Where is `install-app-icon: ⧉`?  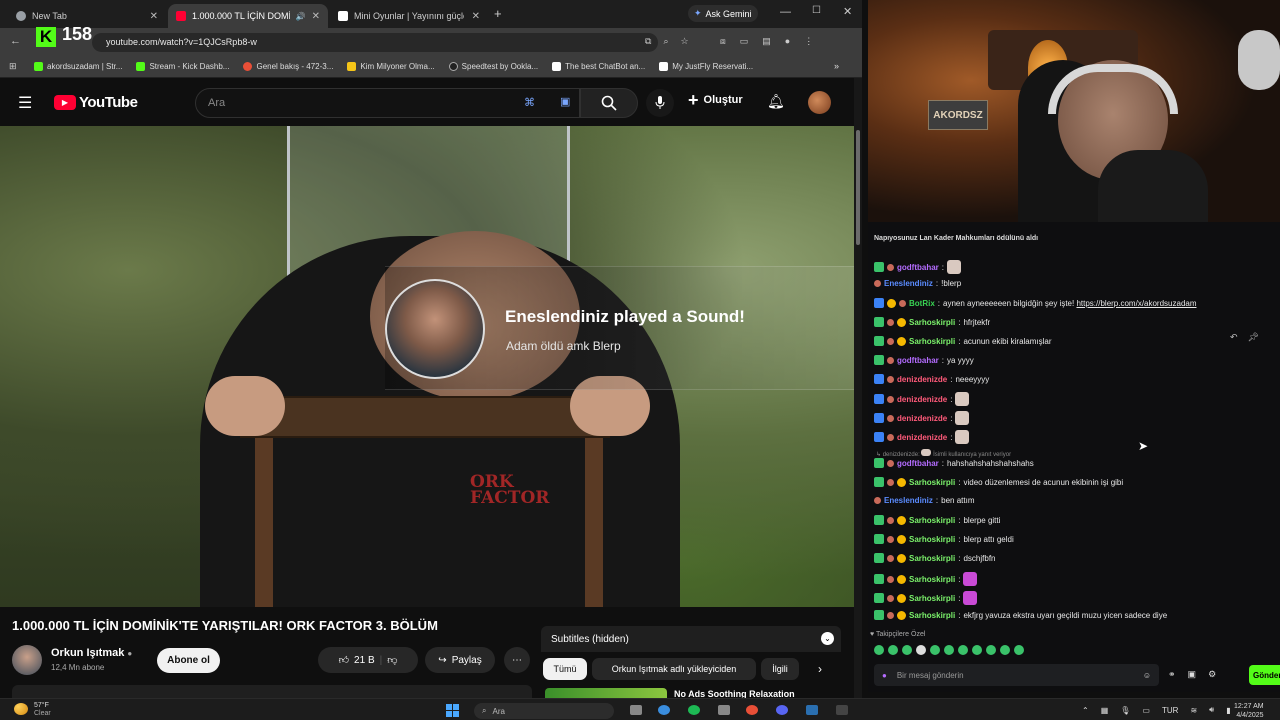 install-app-icon: ⧉ is located at coordinates (648, 41).